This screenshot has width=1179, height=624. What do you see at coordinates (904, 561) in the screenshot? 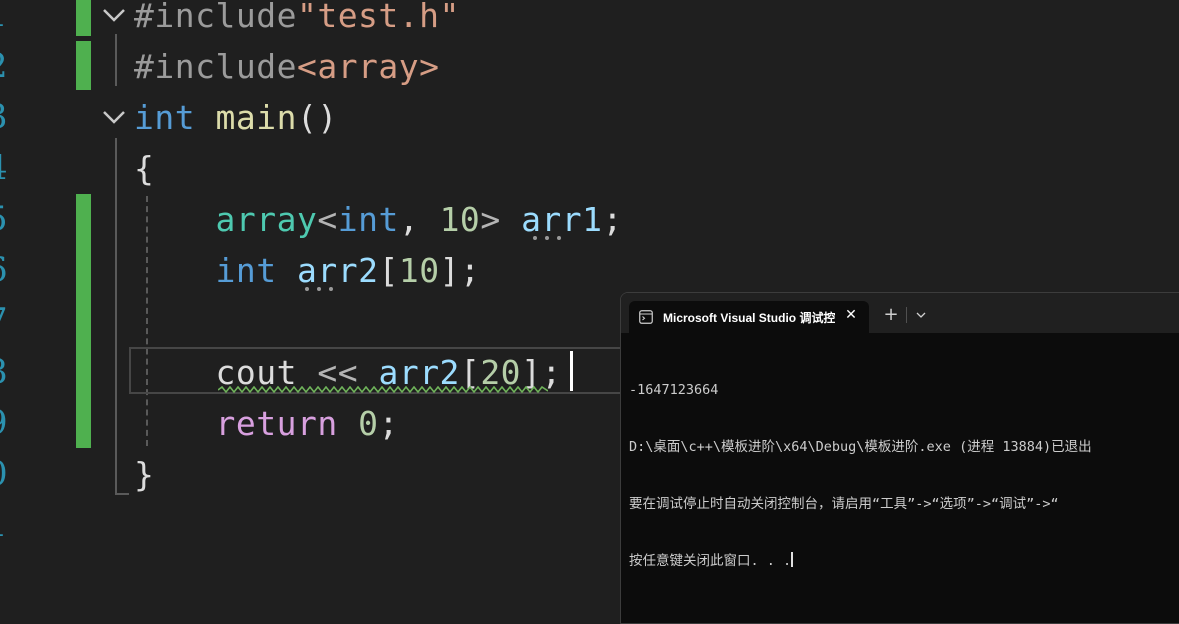
I see `console-line: 按任意键关闭此窗口. . .` at bounding box center [904, 561].